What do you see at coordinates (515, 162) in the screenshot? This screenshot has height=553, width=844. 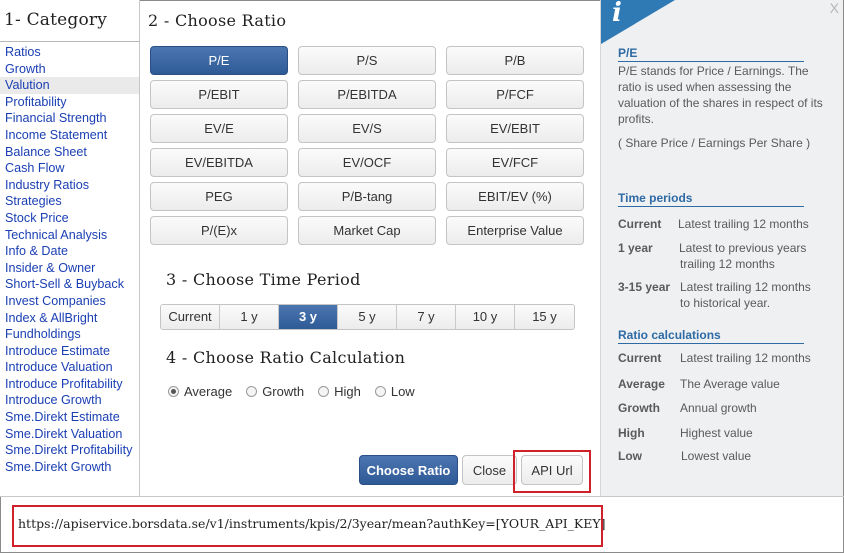 I see `ratio-button-evfcf: EV/FCF` at bounding box center [515, 162].